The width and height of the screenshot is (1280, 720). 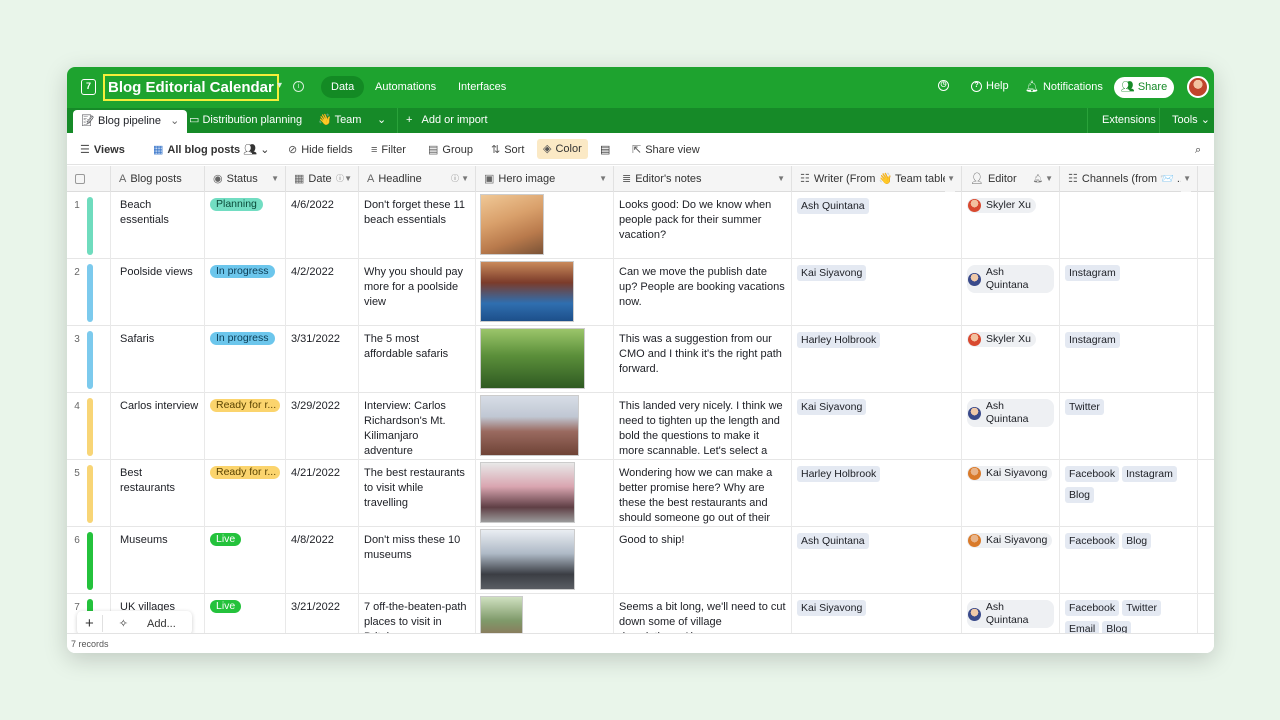 I want to click on add-record-button: +, so click(x=90, y=623).